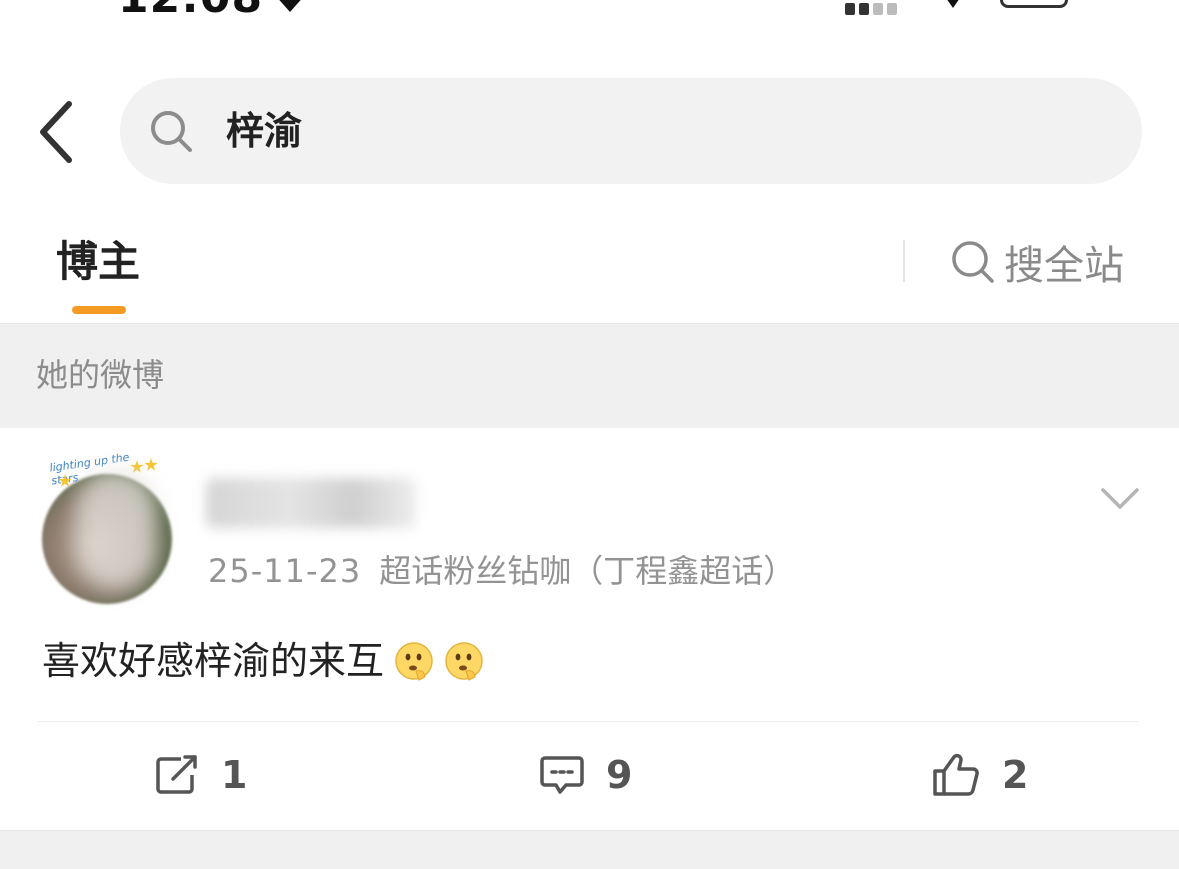  What do you see at coordinates (1064, 266) in the screenshot?
I see `search-all-label: 搜全站` at bounding box center [1064, 266].